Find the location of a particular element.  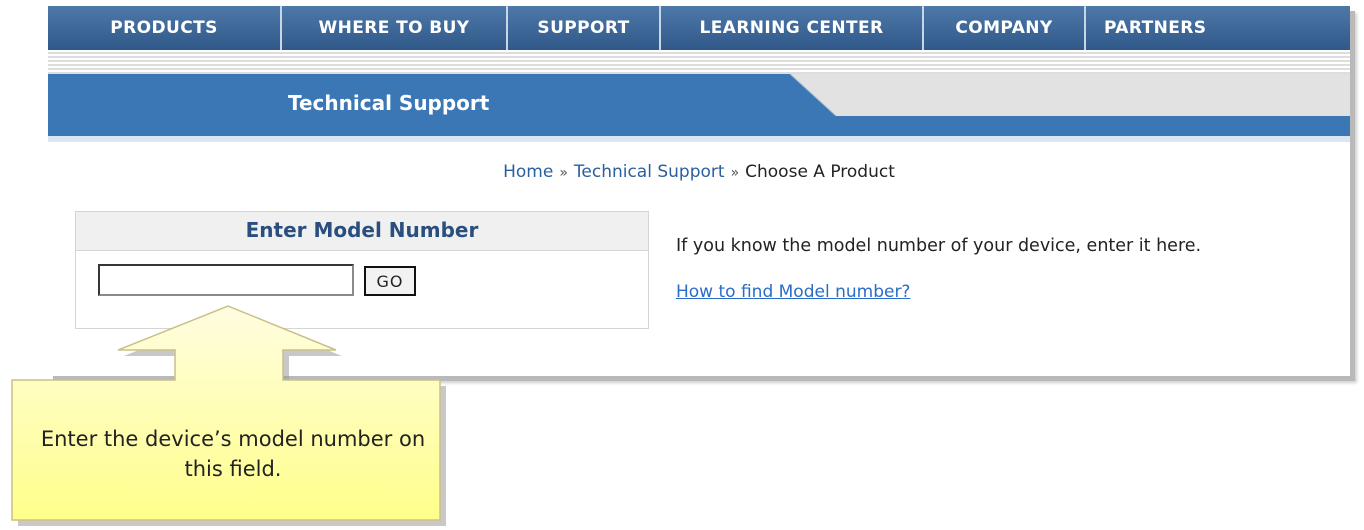

section-header: Technical Support is located at coordinates (699, 108).